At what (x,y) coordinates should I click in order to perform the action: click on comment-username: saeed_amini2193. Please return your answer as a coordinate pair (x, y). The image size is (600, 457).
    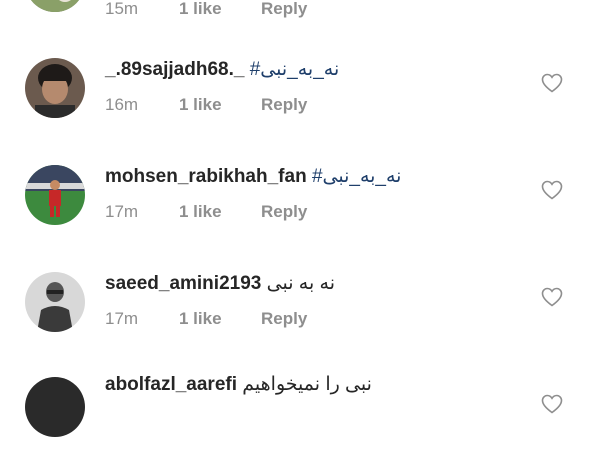
    Looking at the image, I should click on (183, 283).